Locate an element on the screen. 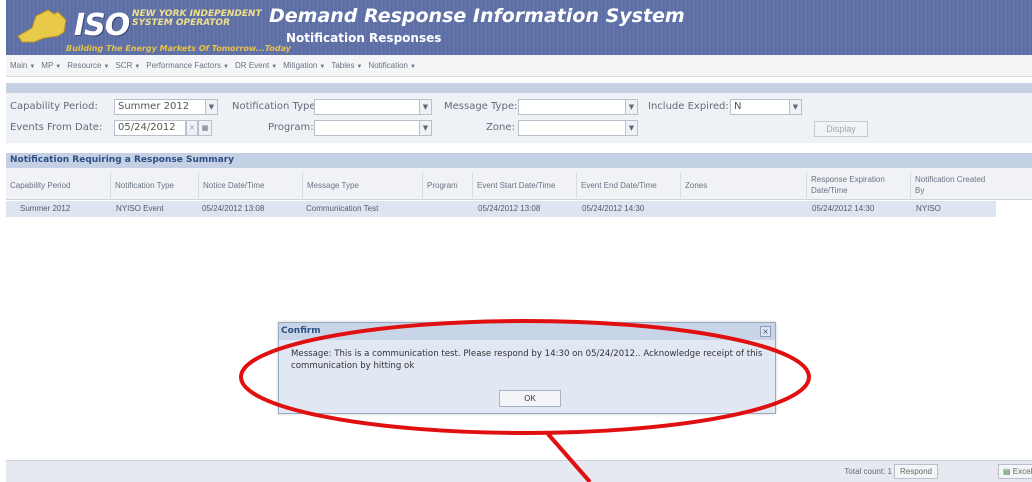 This screenshot has width=1032, height=482. logo-organization-name: NEW YORK INDEPENDENT SYSTEM OPERATOR is located at coordinates (197, 18).